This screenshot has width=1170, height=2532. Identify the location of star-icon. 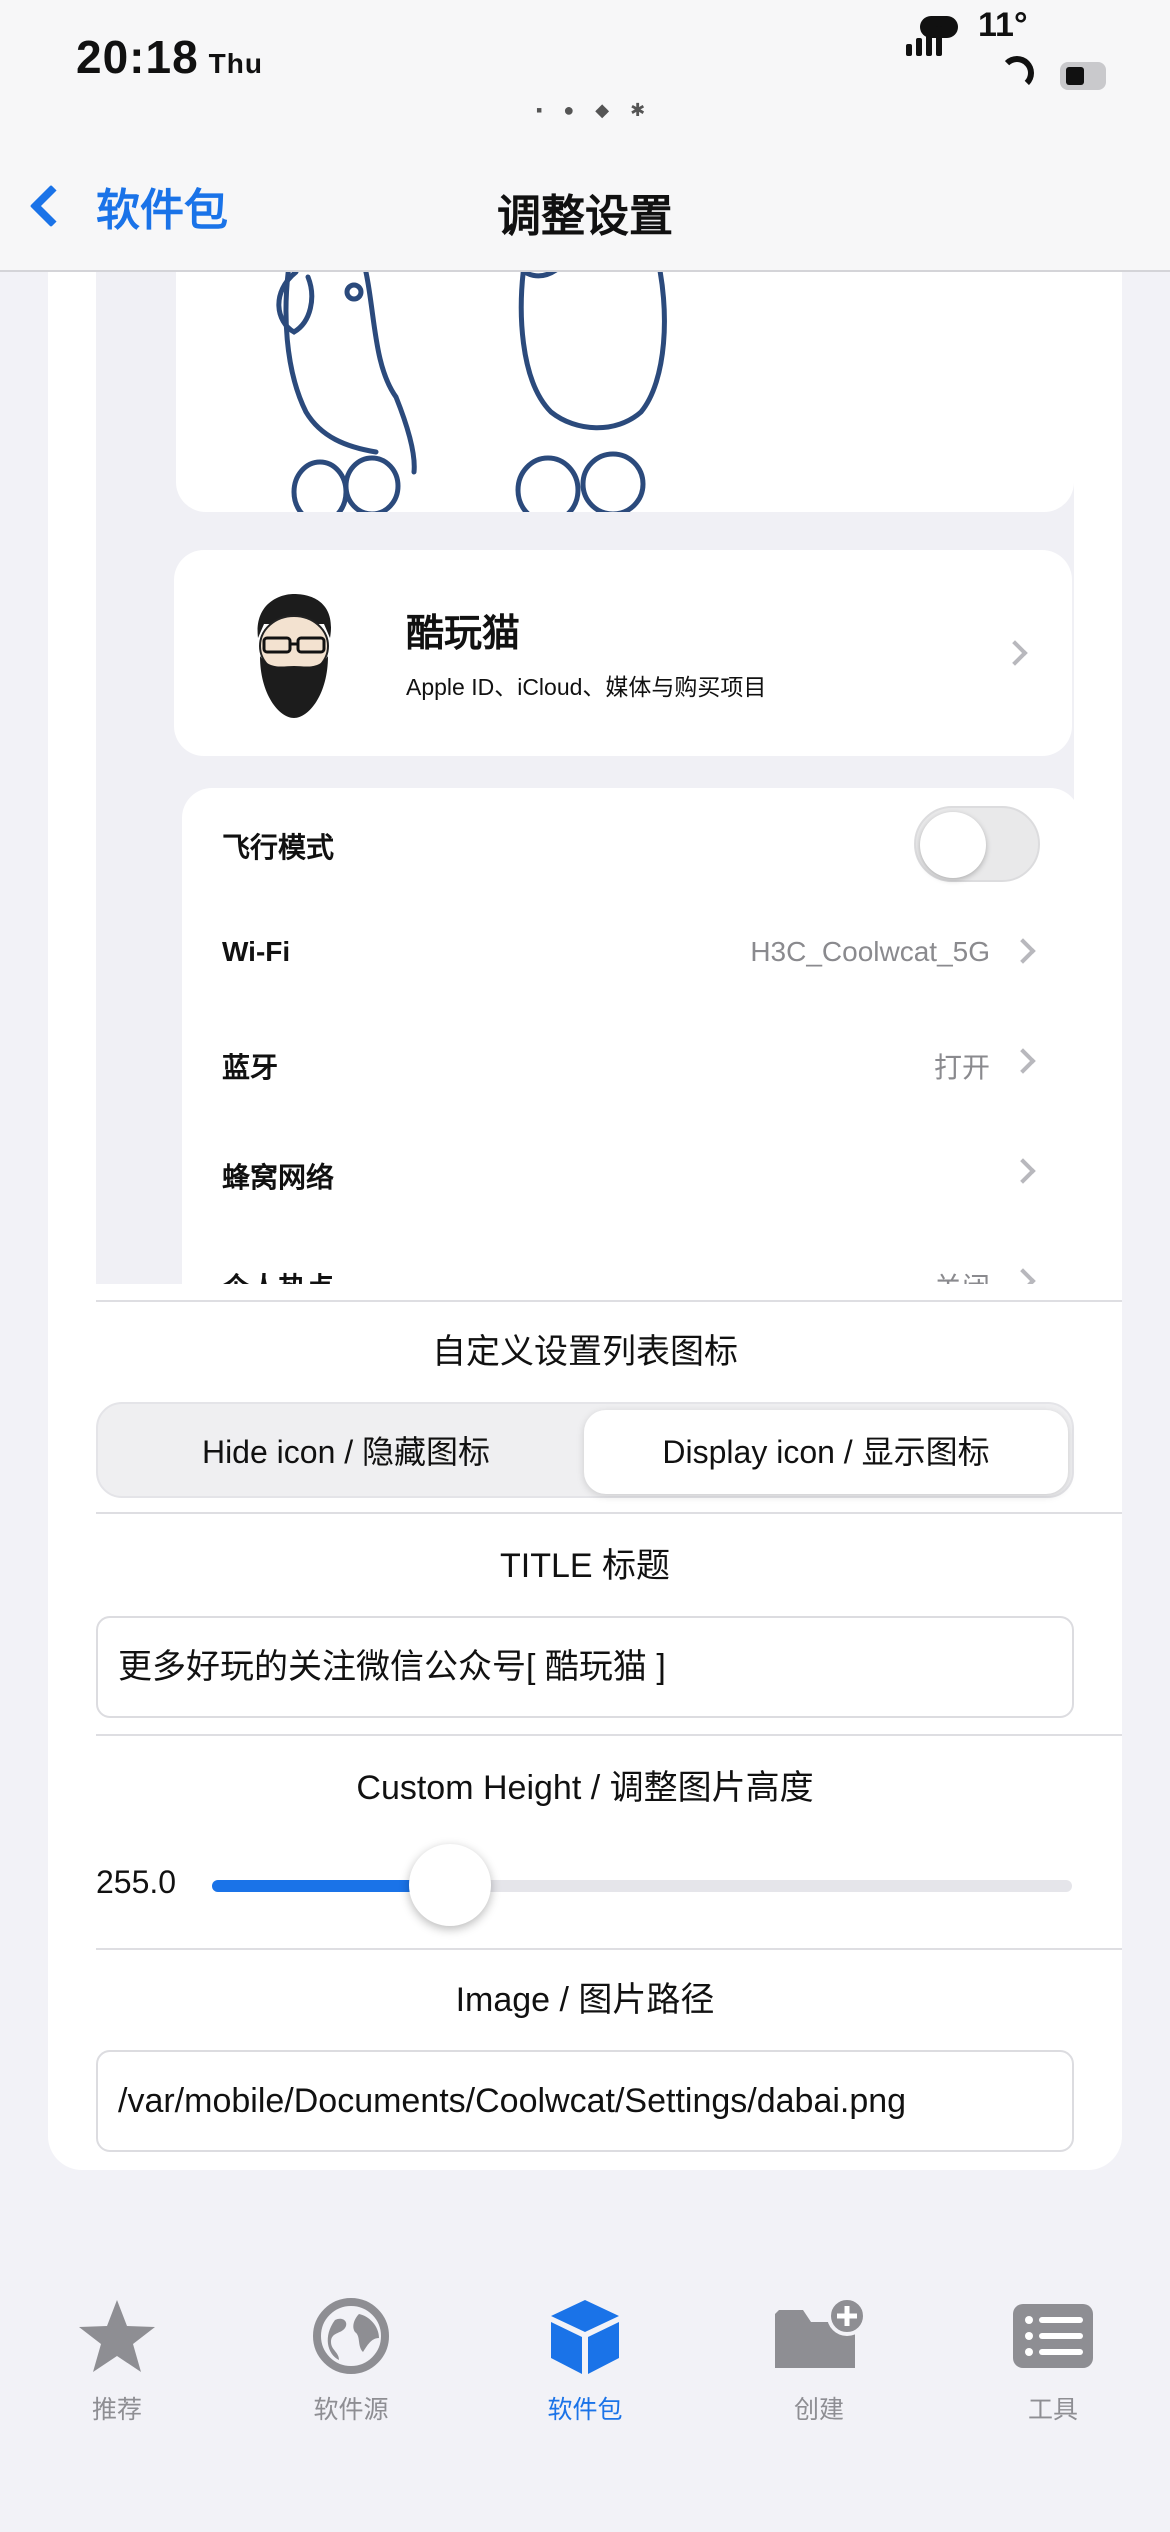
(117, 2336).